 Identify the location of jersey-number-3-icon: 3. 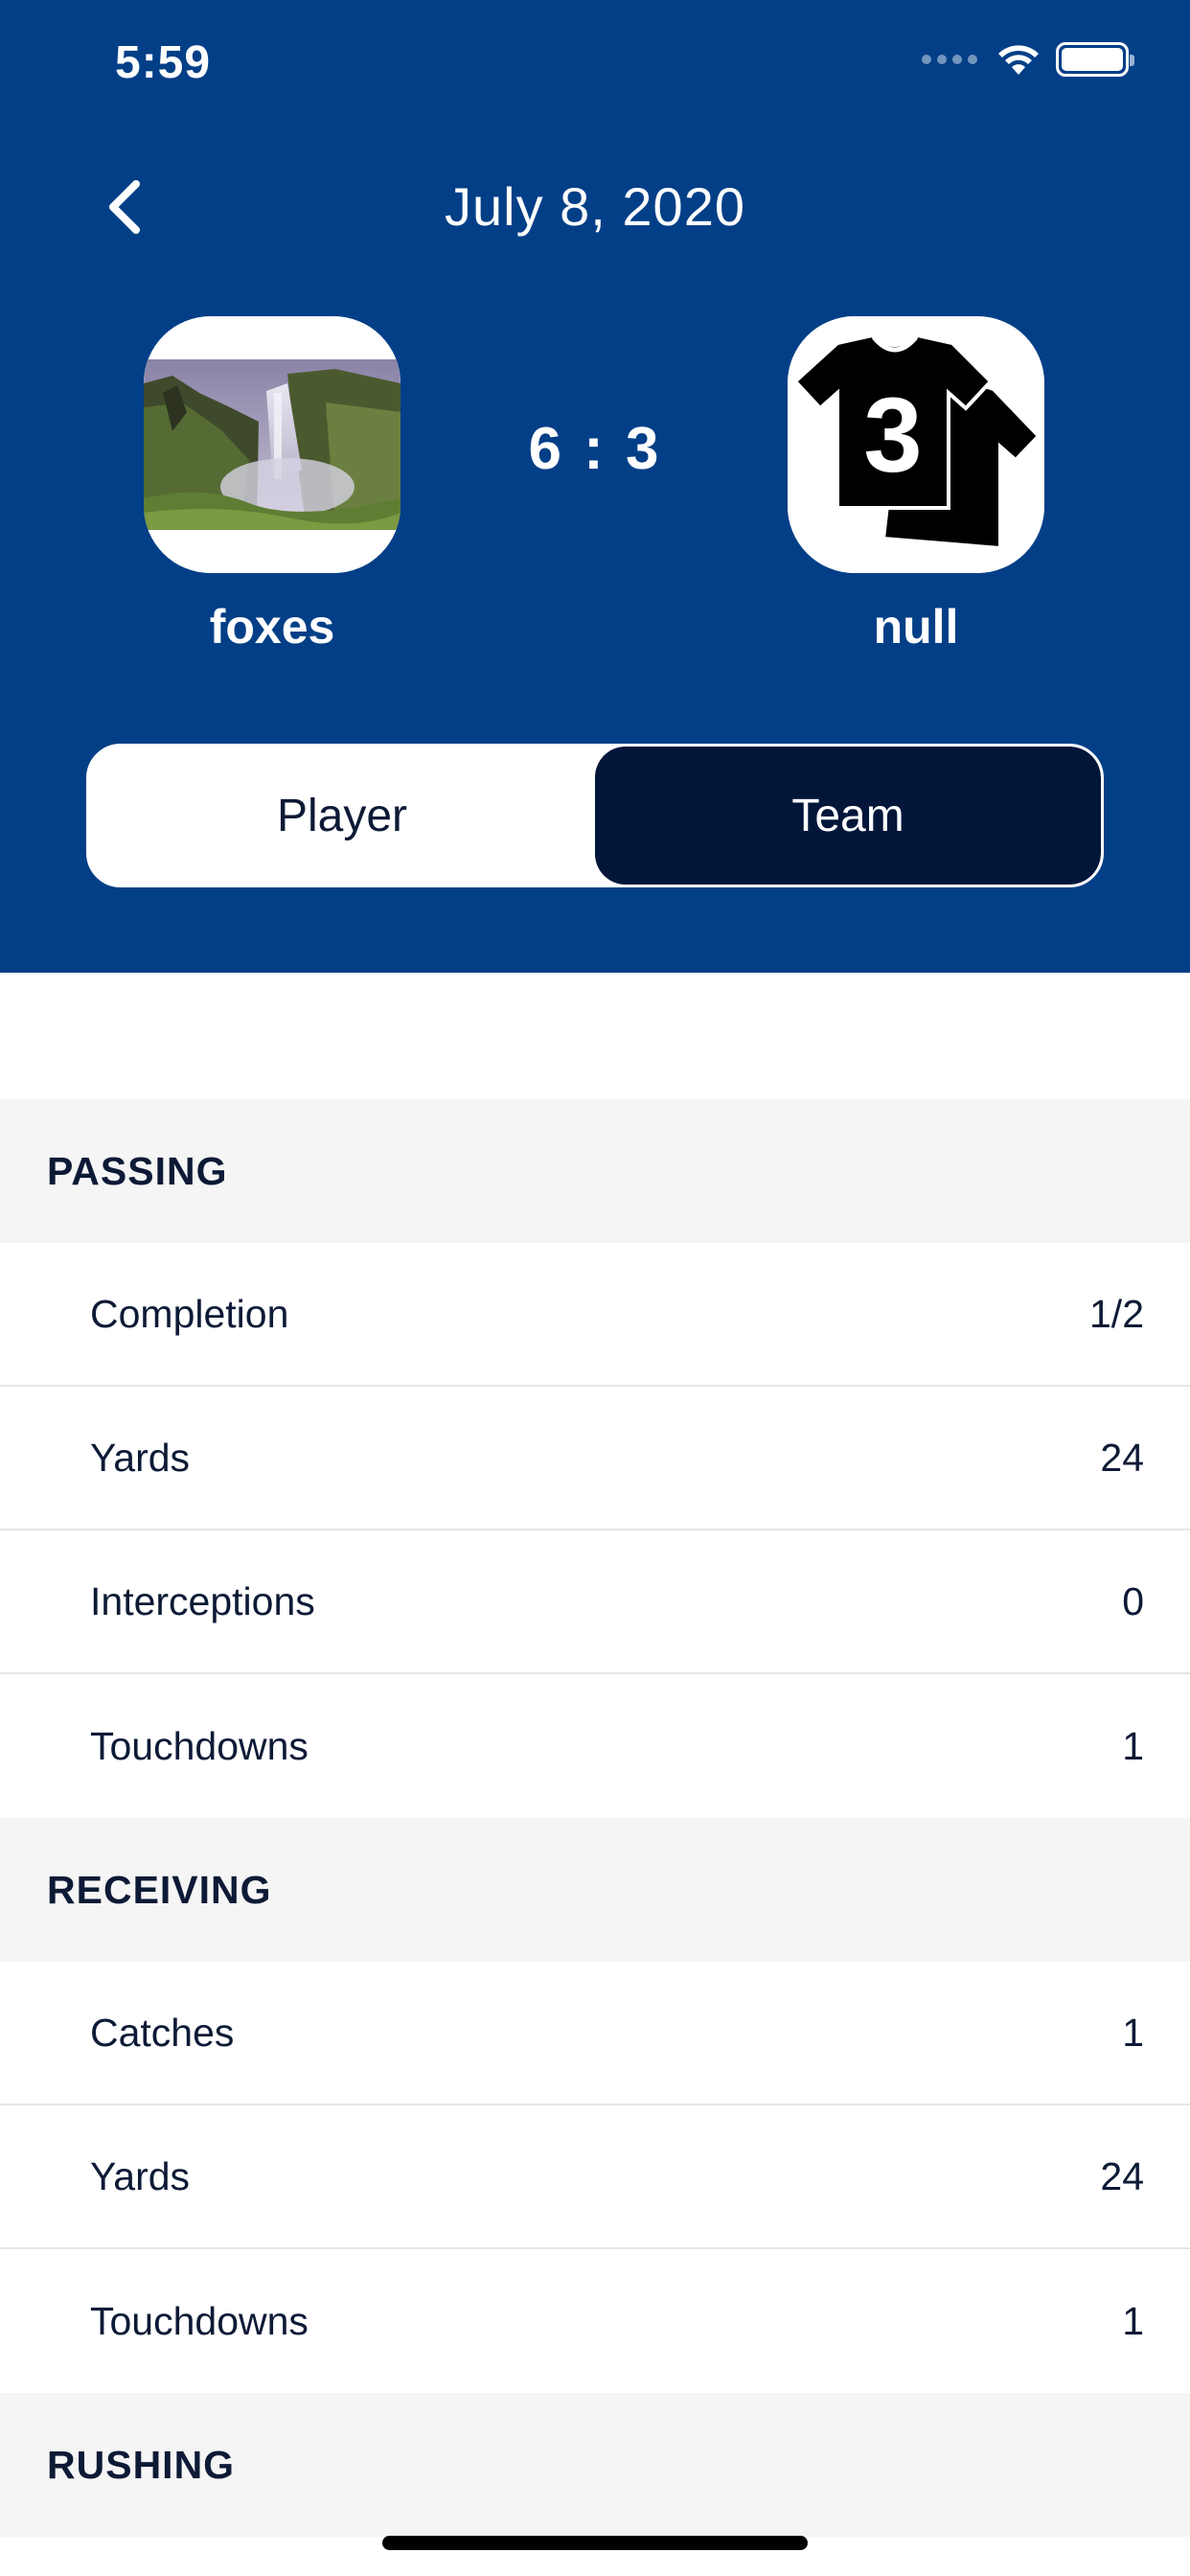
(916, 444).